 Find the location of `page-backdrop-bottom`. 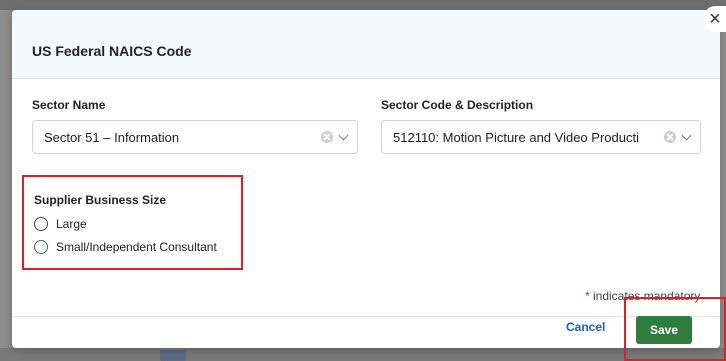

page-backdrop-bottom is located at coordinates (363, 354).